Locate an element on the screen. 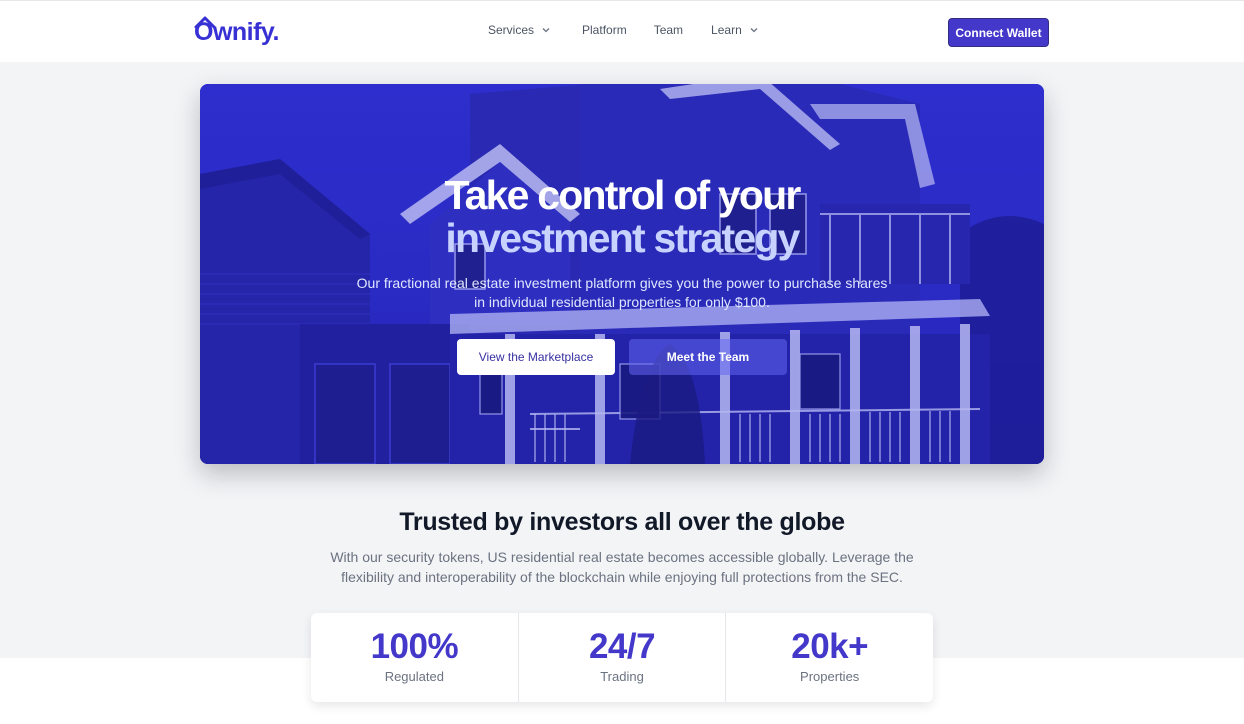 The height and width of the screenshot is (724, 1244). stat-properties: 20k+ Properties is located at coordinates (829, 657).